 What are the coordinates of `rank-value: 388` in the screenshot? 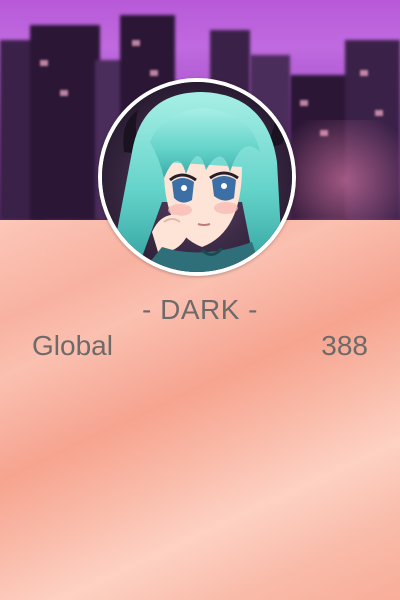 It's located at (344, 345).